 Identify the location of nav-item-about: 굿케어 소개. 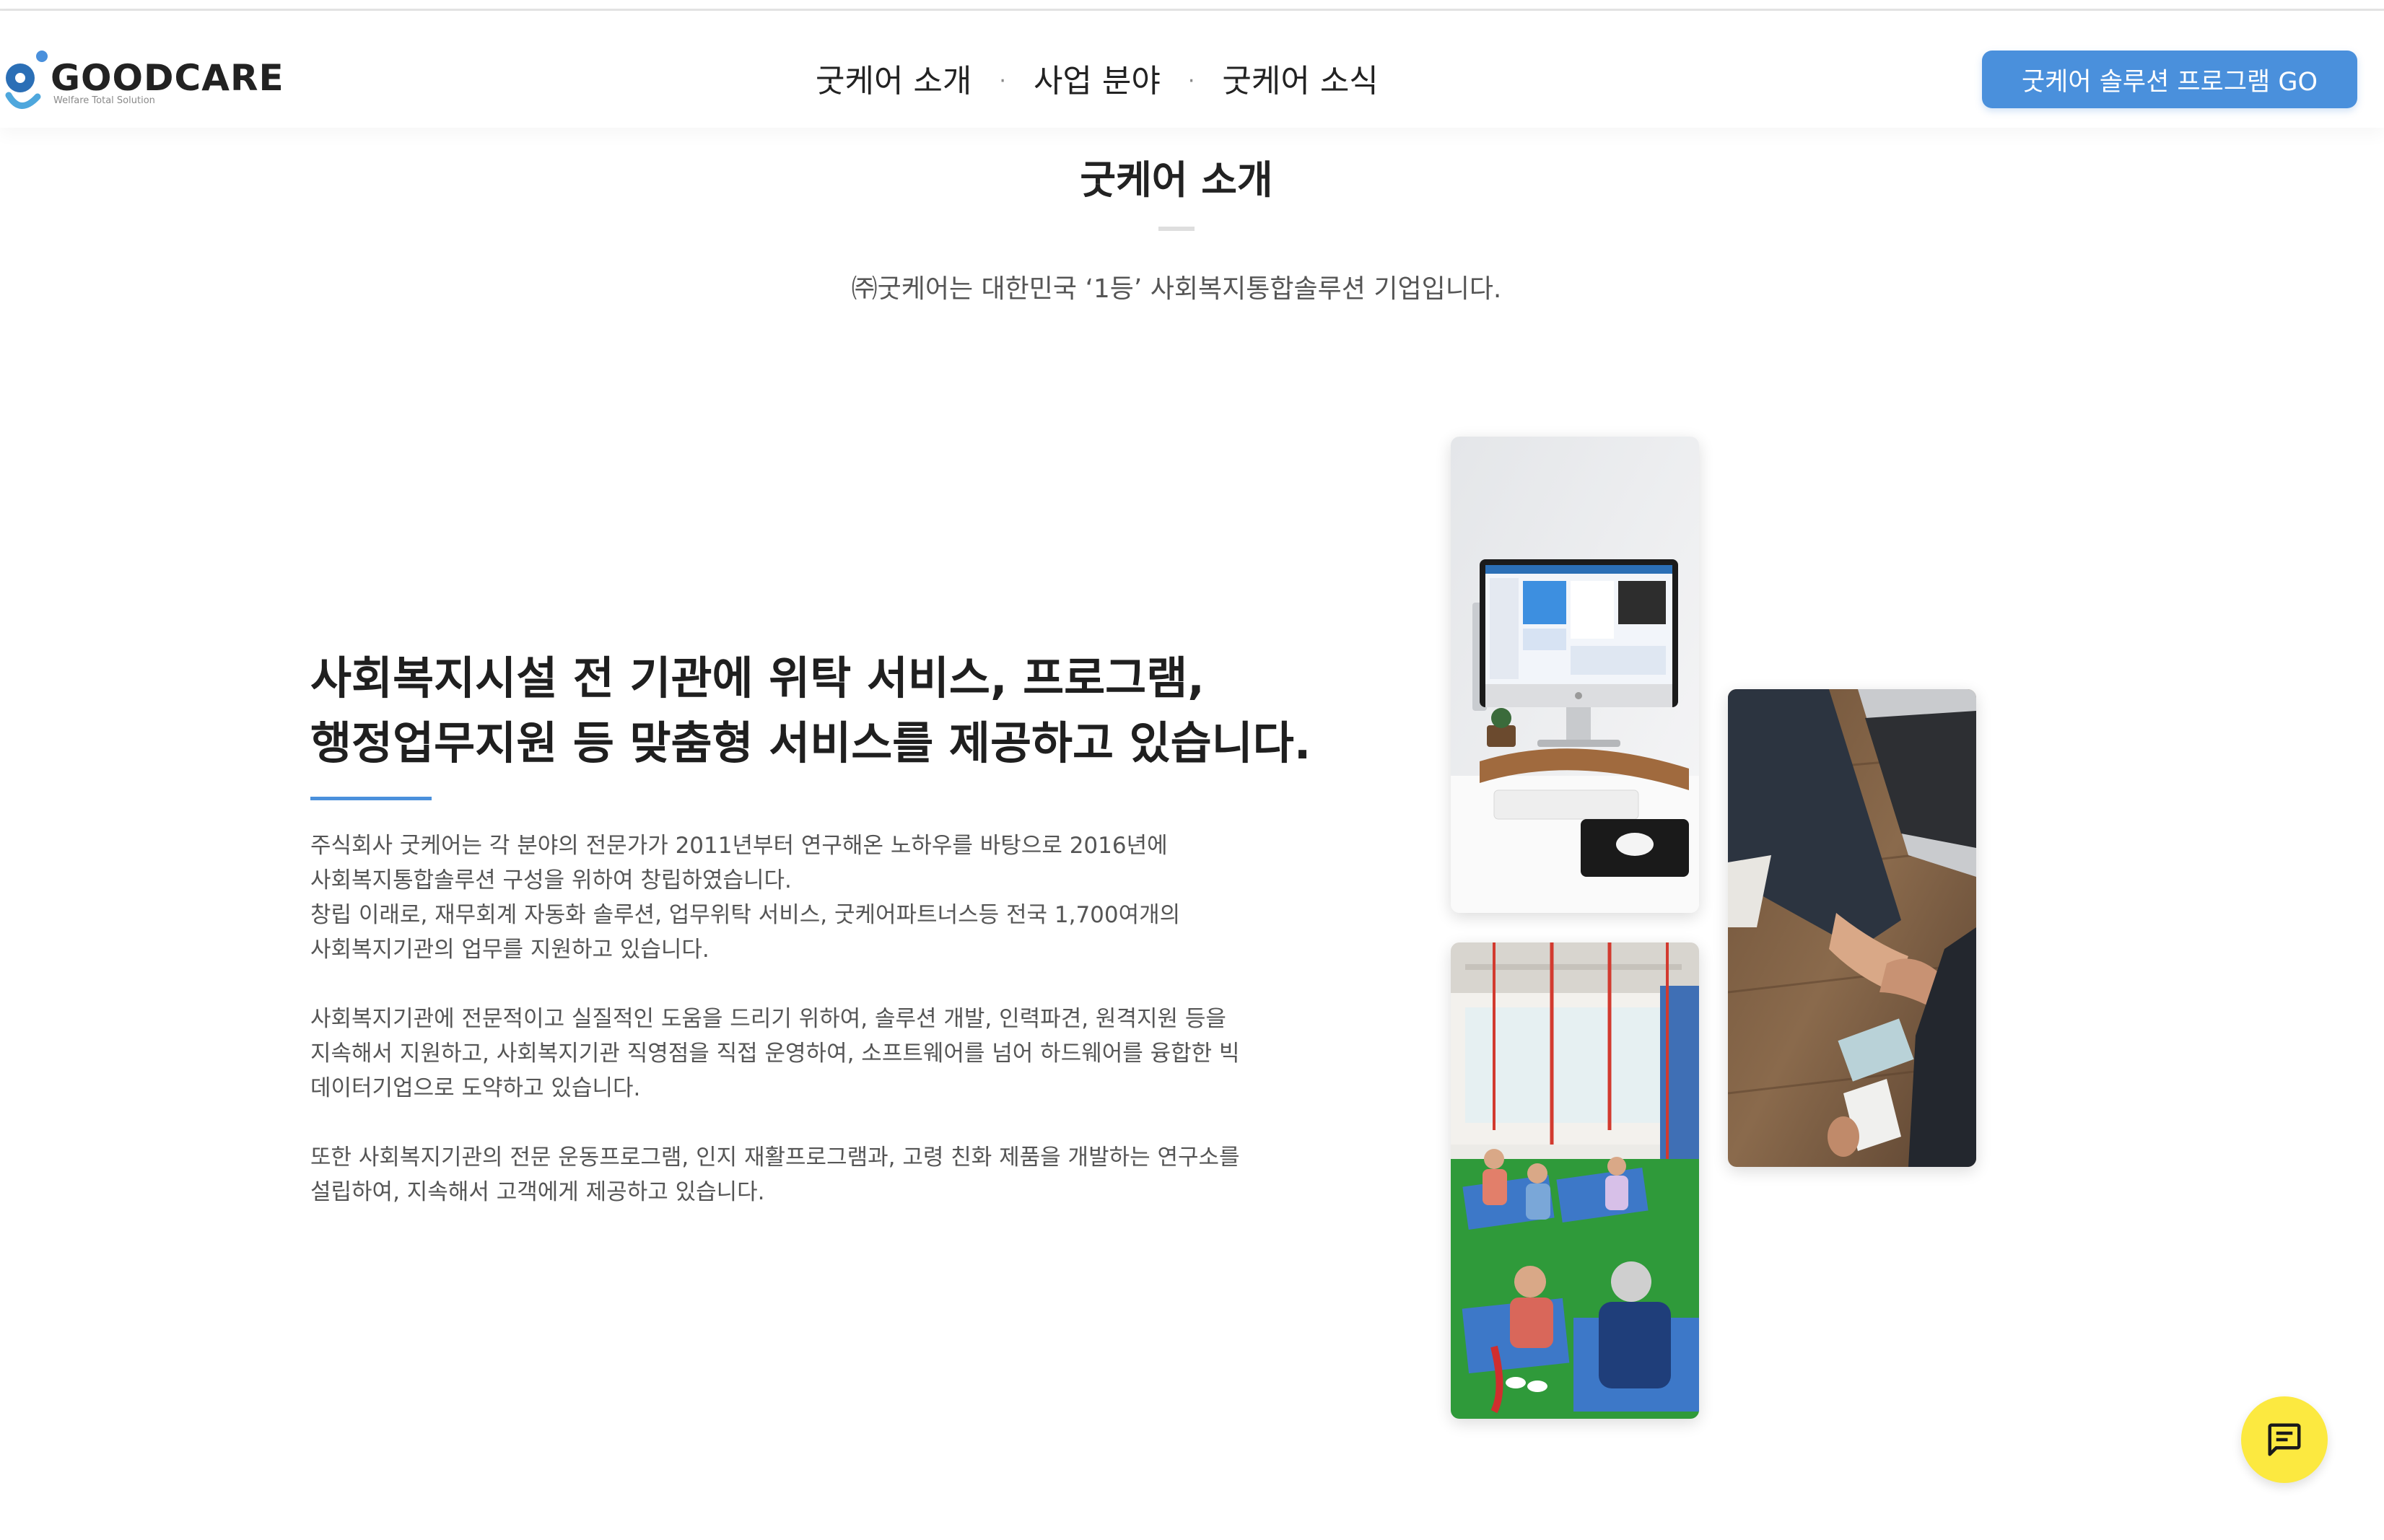
(894, 81).